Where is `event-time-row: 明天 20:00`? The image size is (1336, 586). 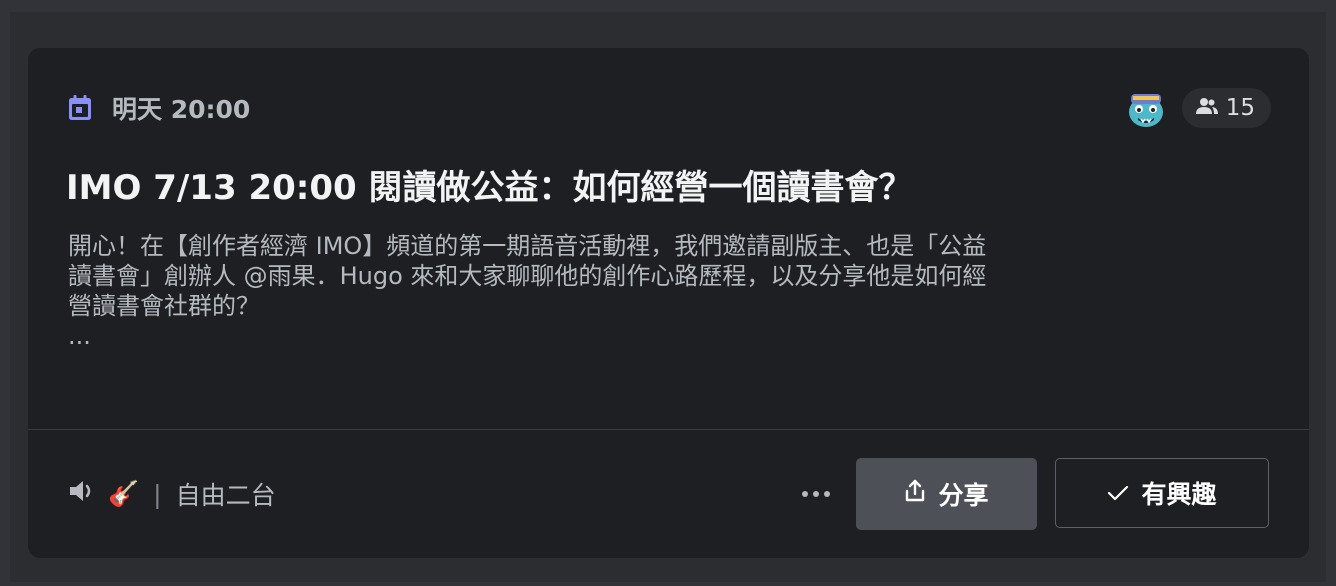 event-time-row: 明天 20:00 is located at coordinates (159, 108).